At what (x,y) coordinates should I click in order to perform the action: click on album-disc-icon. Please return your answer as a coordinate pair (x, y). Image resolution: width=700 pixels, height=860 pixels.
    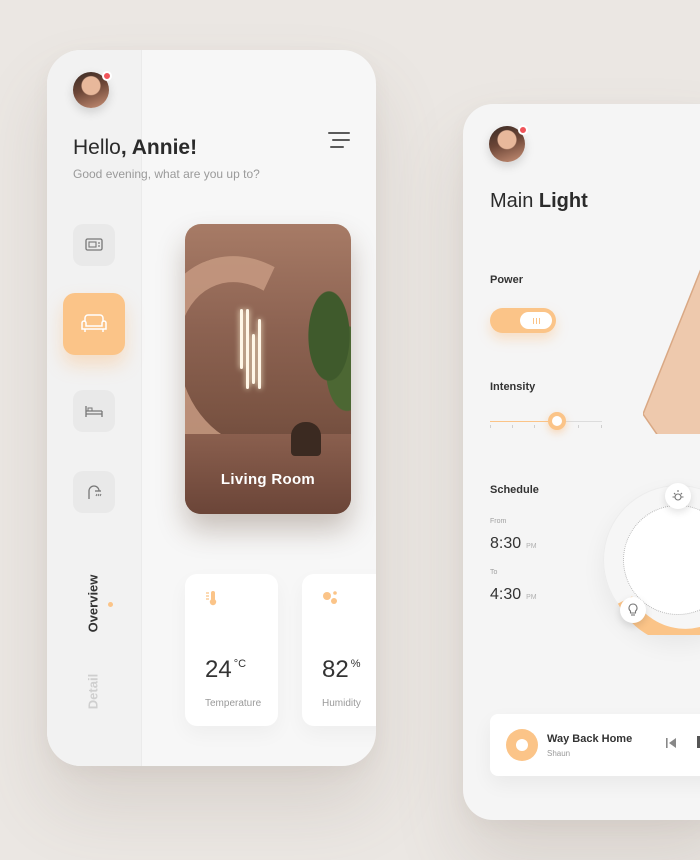
    Looking at the image, I should click on (522, 745).